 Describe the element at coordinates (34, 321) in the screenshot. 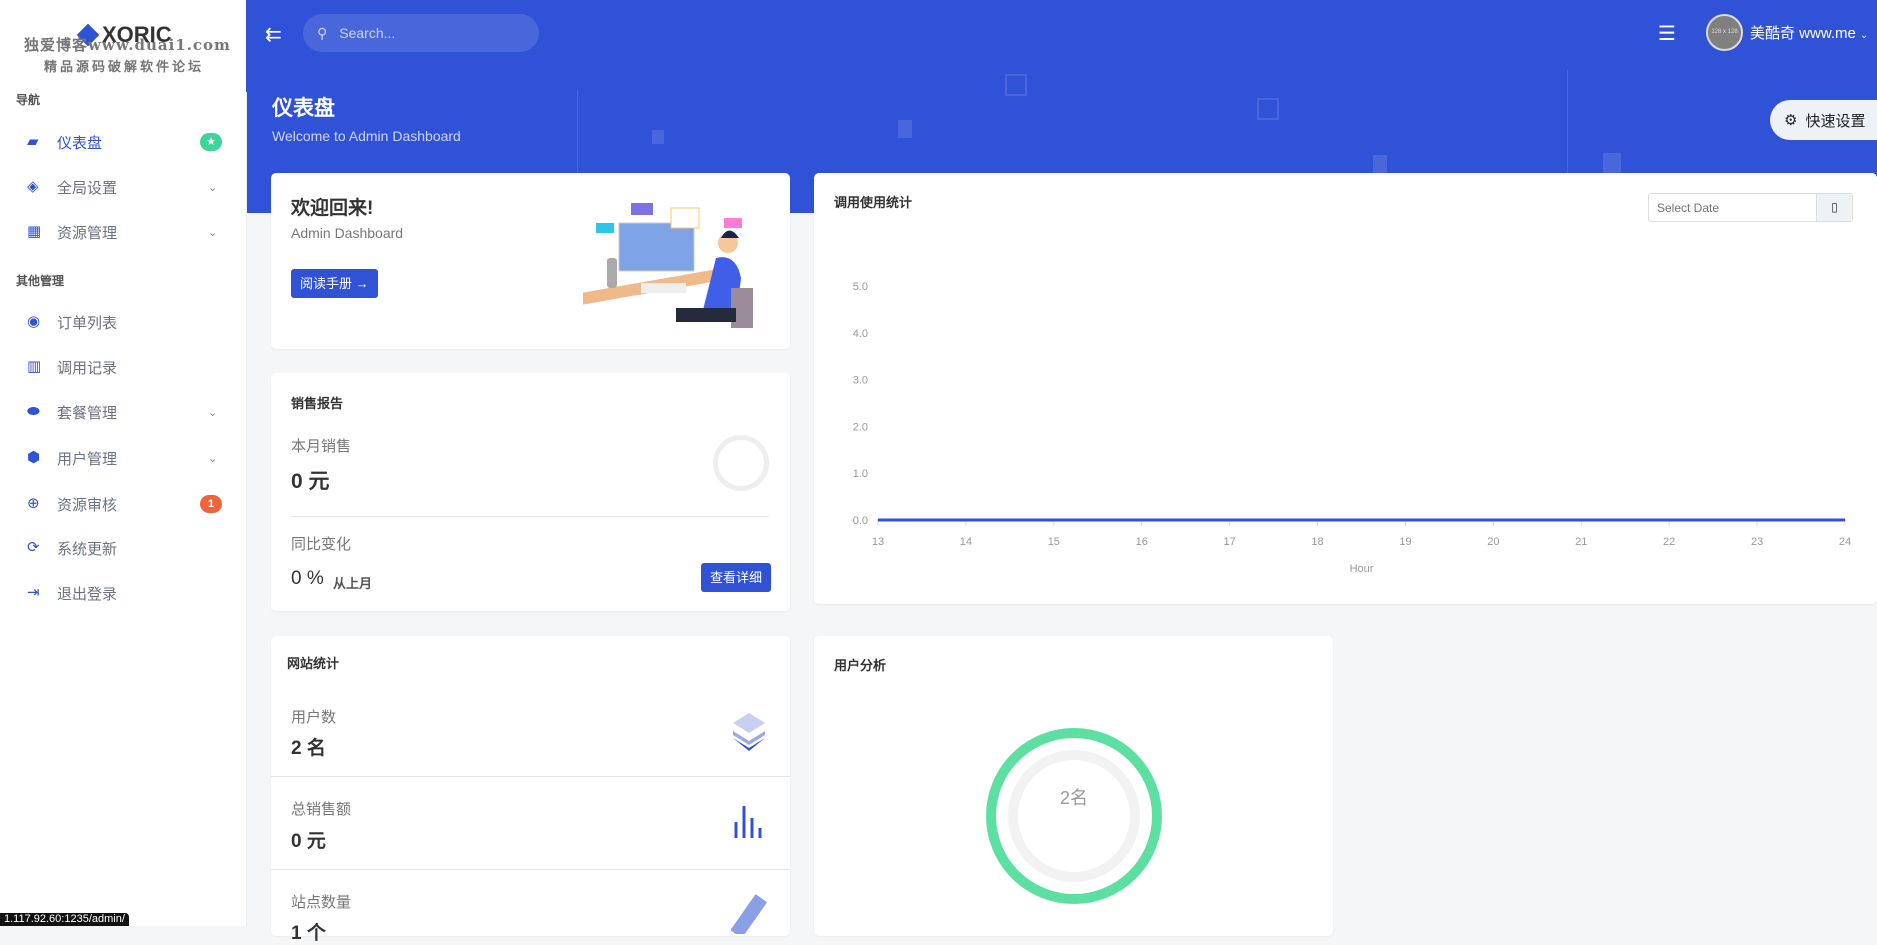

I see `circle-icon: ◉` at that location.